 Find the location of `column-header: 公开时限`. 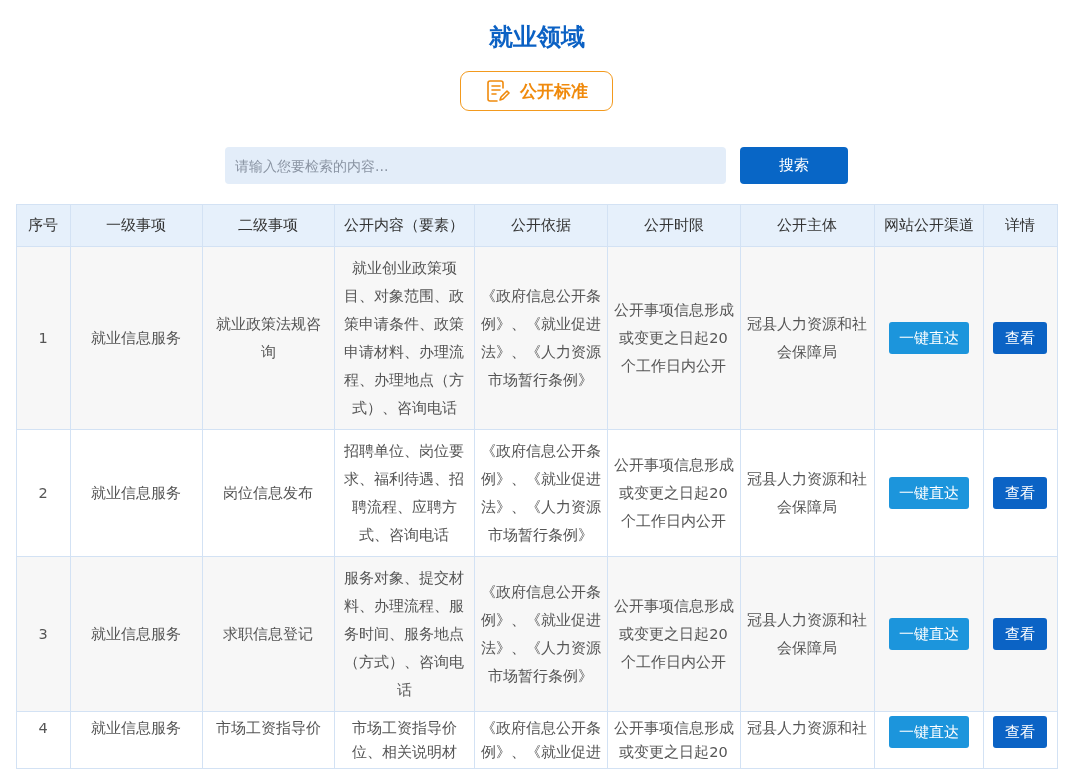

column-header: 公开时限 is located at coordinates (673, 225).